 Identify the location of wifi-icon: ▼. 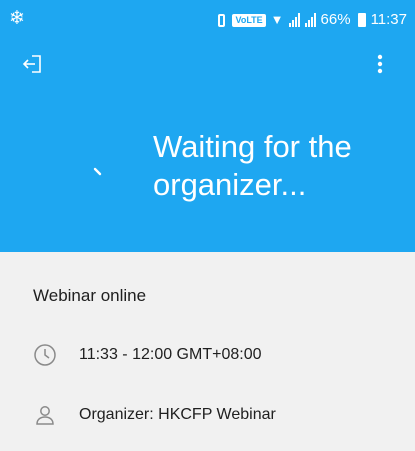
(277, 19).